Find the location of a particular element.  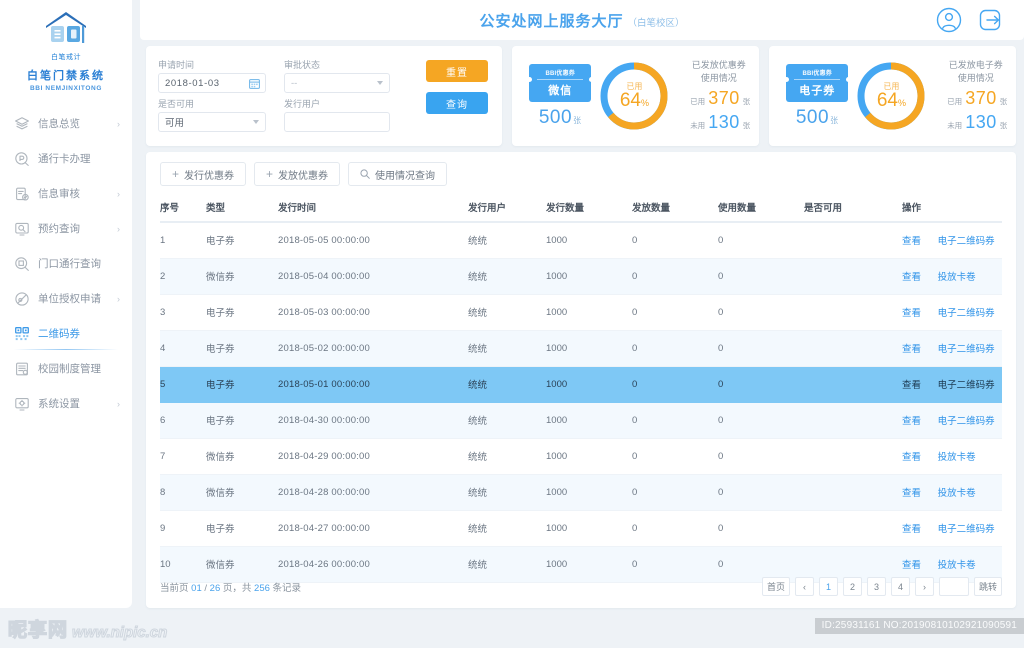

sidebar-item-2: 信息审核 › is located at coordinates (66, 193).